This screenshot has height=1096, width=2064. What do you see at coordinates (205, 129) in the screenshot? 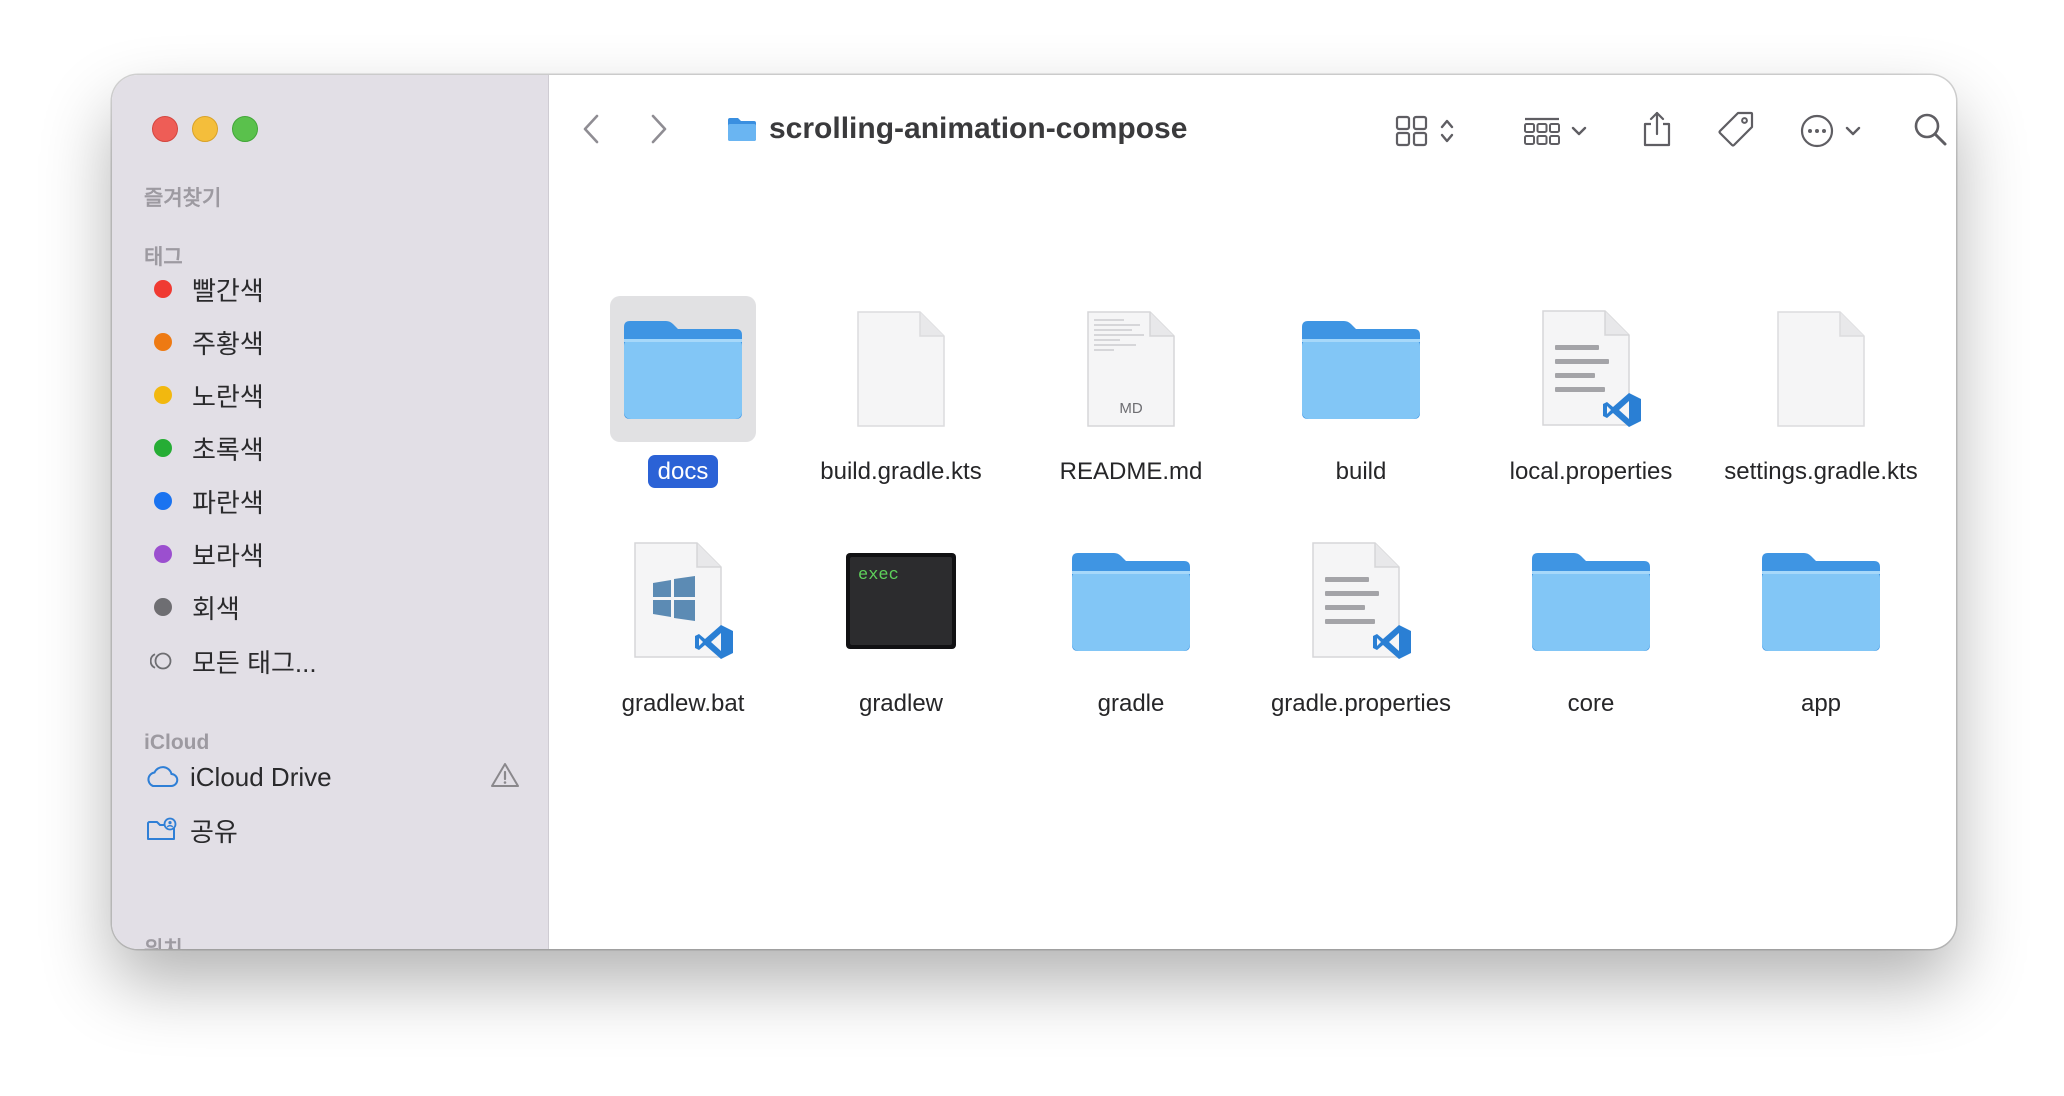
I see `minimize-button` at bounding box center [205, 129].